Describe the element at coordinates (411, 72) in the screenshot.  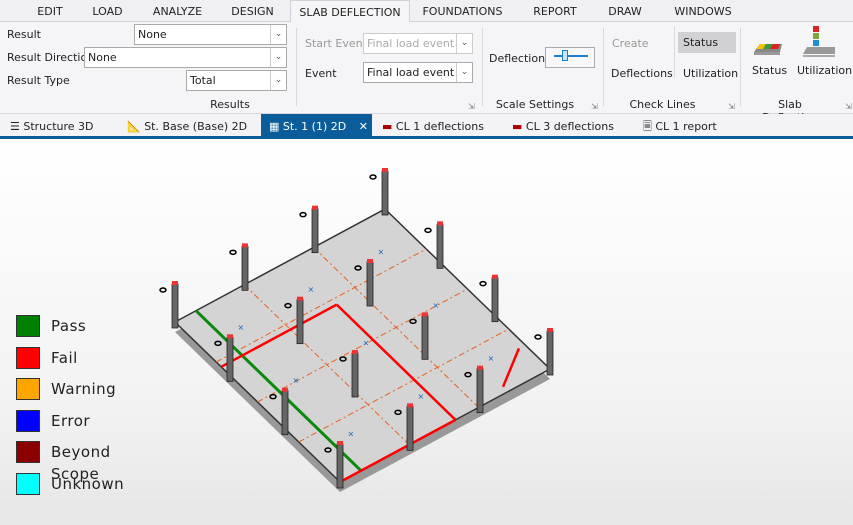
I see `event-value: Final load event` at that location.